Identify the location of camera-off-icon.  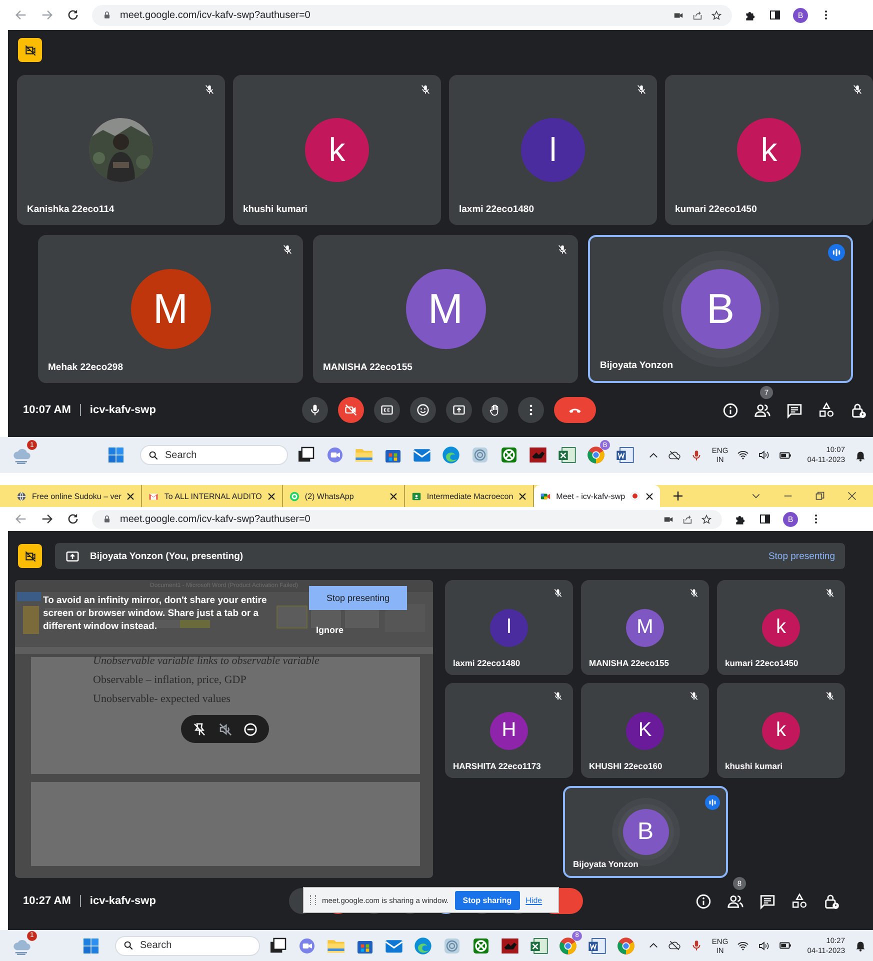
(30, 556).